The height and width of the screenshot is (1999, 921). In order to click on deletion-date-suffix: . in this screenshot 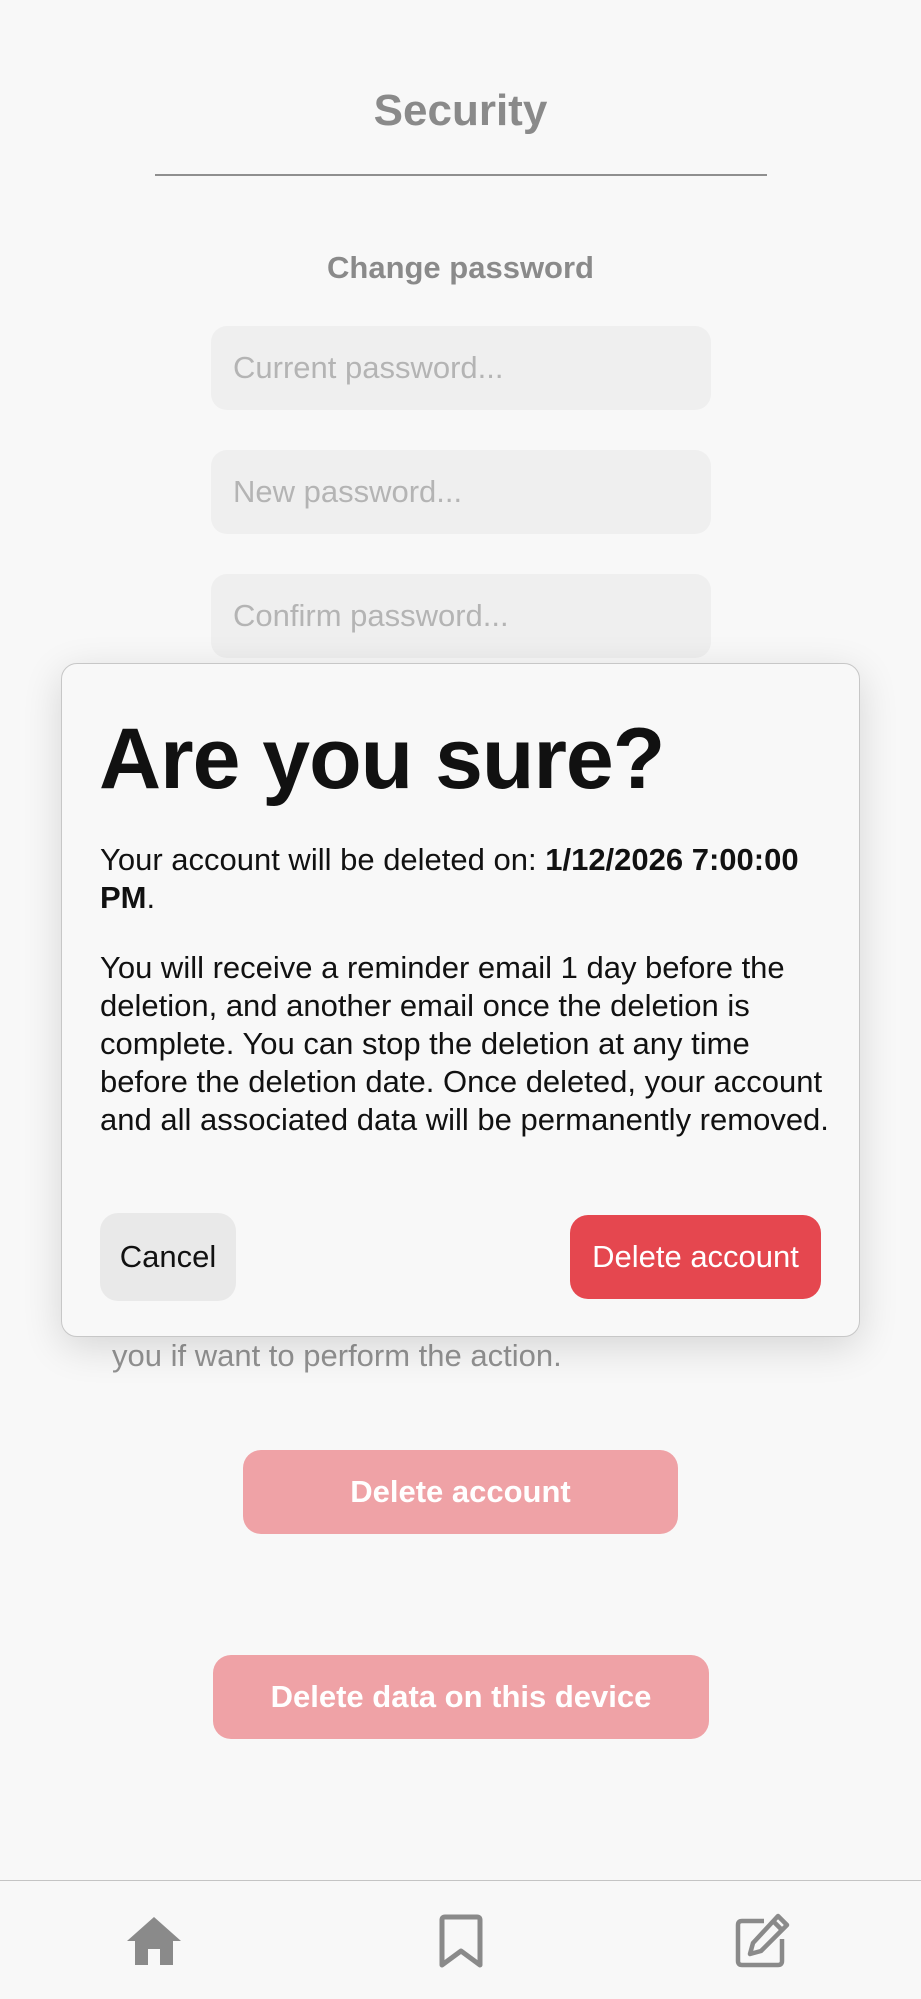, I will do `click(151, 897)`.